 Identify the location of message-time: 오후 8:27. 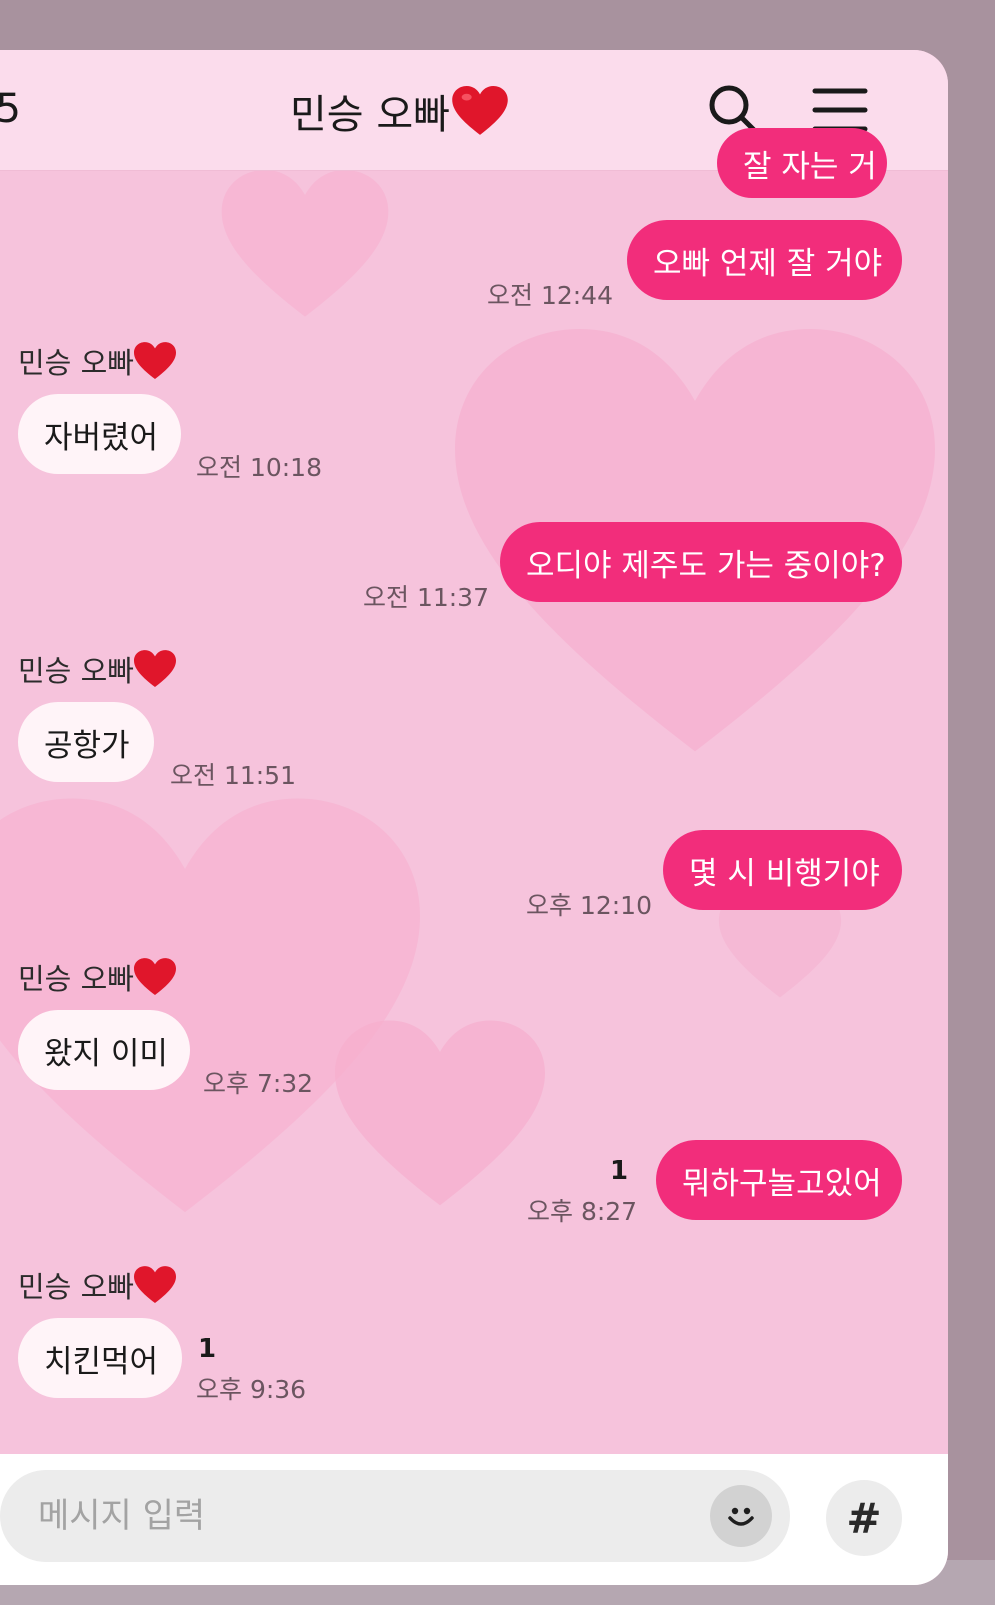
(582, 1211).